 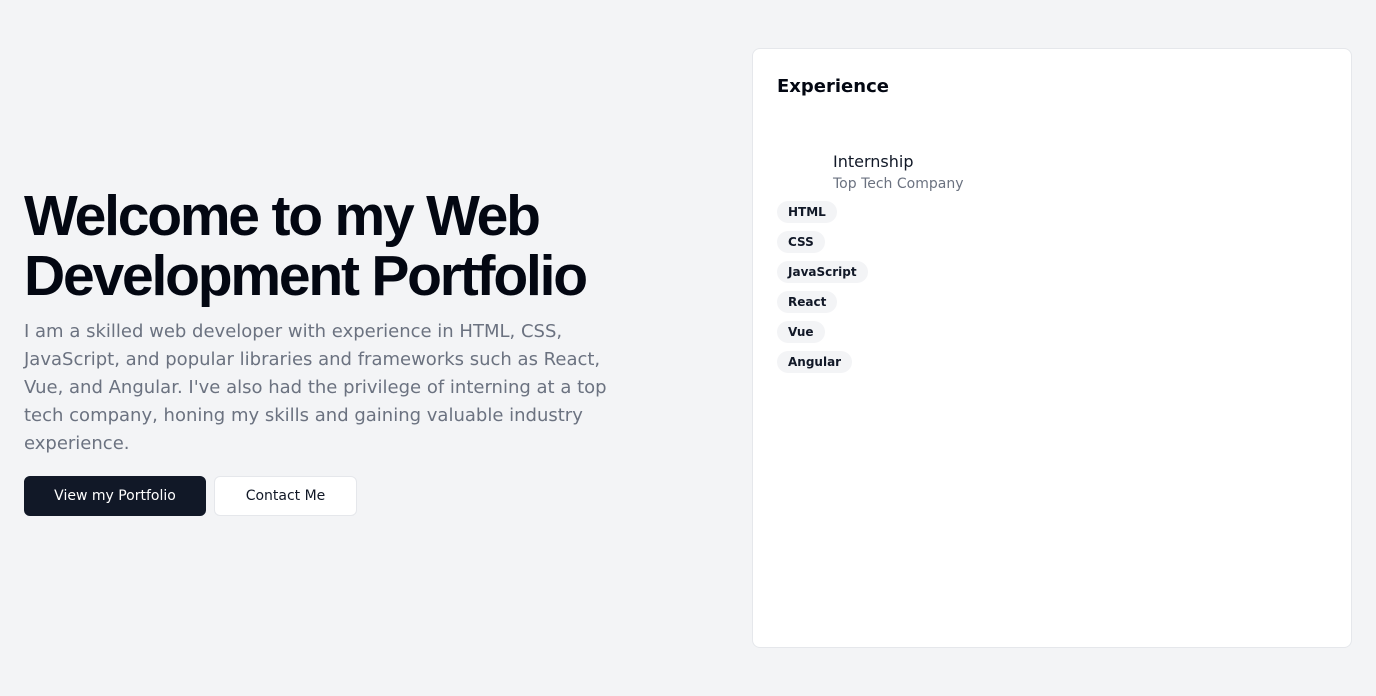 What do you see at coordinates (815, 362) in the screenshot?
I see `skill-tag-angular: Angular` at bounding box center [815, 362].